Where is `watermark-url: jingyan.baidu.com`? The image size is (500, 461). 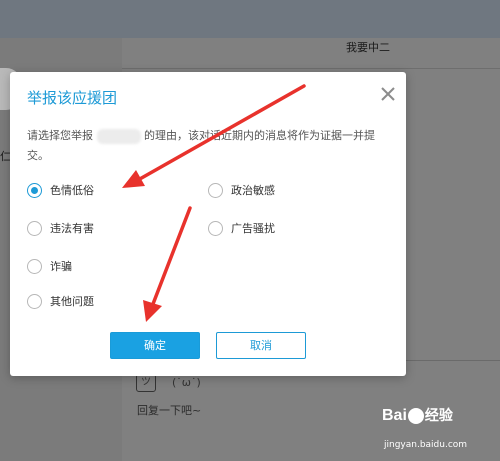 watermark-url: jingyan.baidu.com is located at coordinates (426, 445).